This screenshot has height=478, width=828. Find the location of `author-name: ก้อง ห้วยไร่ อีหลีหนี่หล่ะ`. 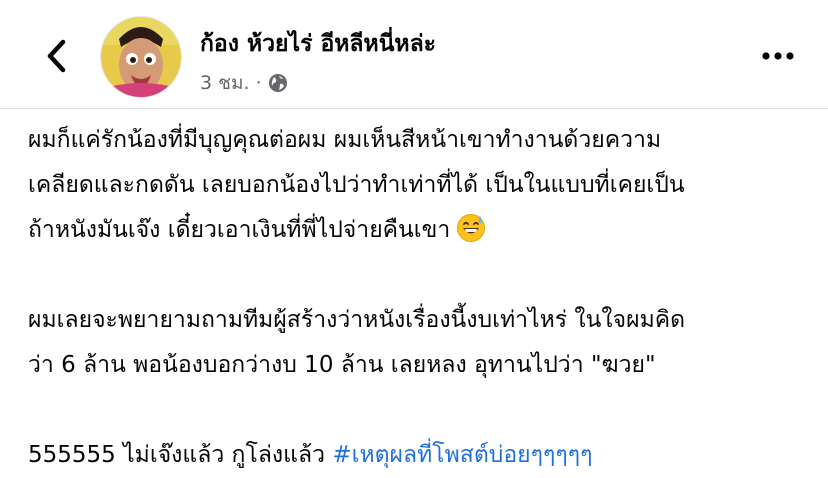

author-name: ก้อง ห้วยไร่ อีหลีหนี่หล่ะ is located at coordinates (318, 44).